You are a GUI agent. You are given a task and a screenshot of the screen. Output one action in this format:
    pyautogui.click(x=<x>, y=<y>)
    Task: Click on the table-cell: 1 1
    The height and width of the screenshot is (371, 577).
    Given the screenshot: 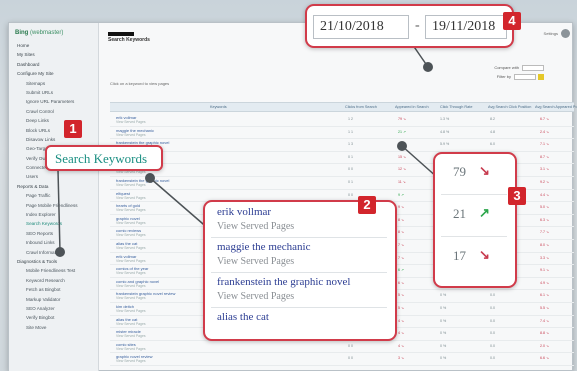 What is the action you would take?
    pyautogui.click(x=350, y=131)
    